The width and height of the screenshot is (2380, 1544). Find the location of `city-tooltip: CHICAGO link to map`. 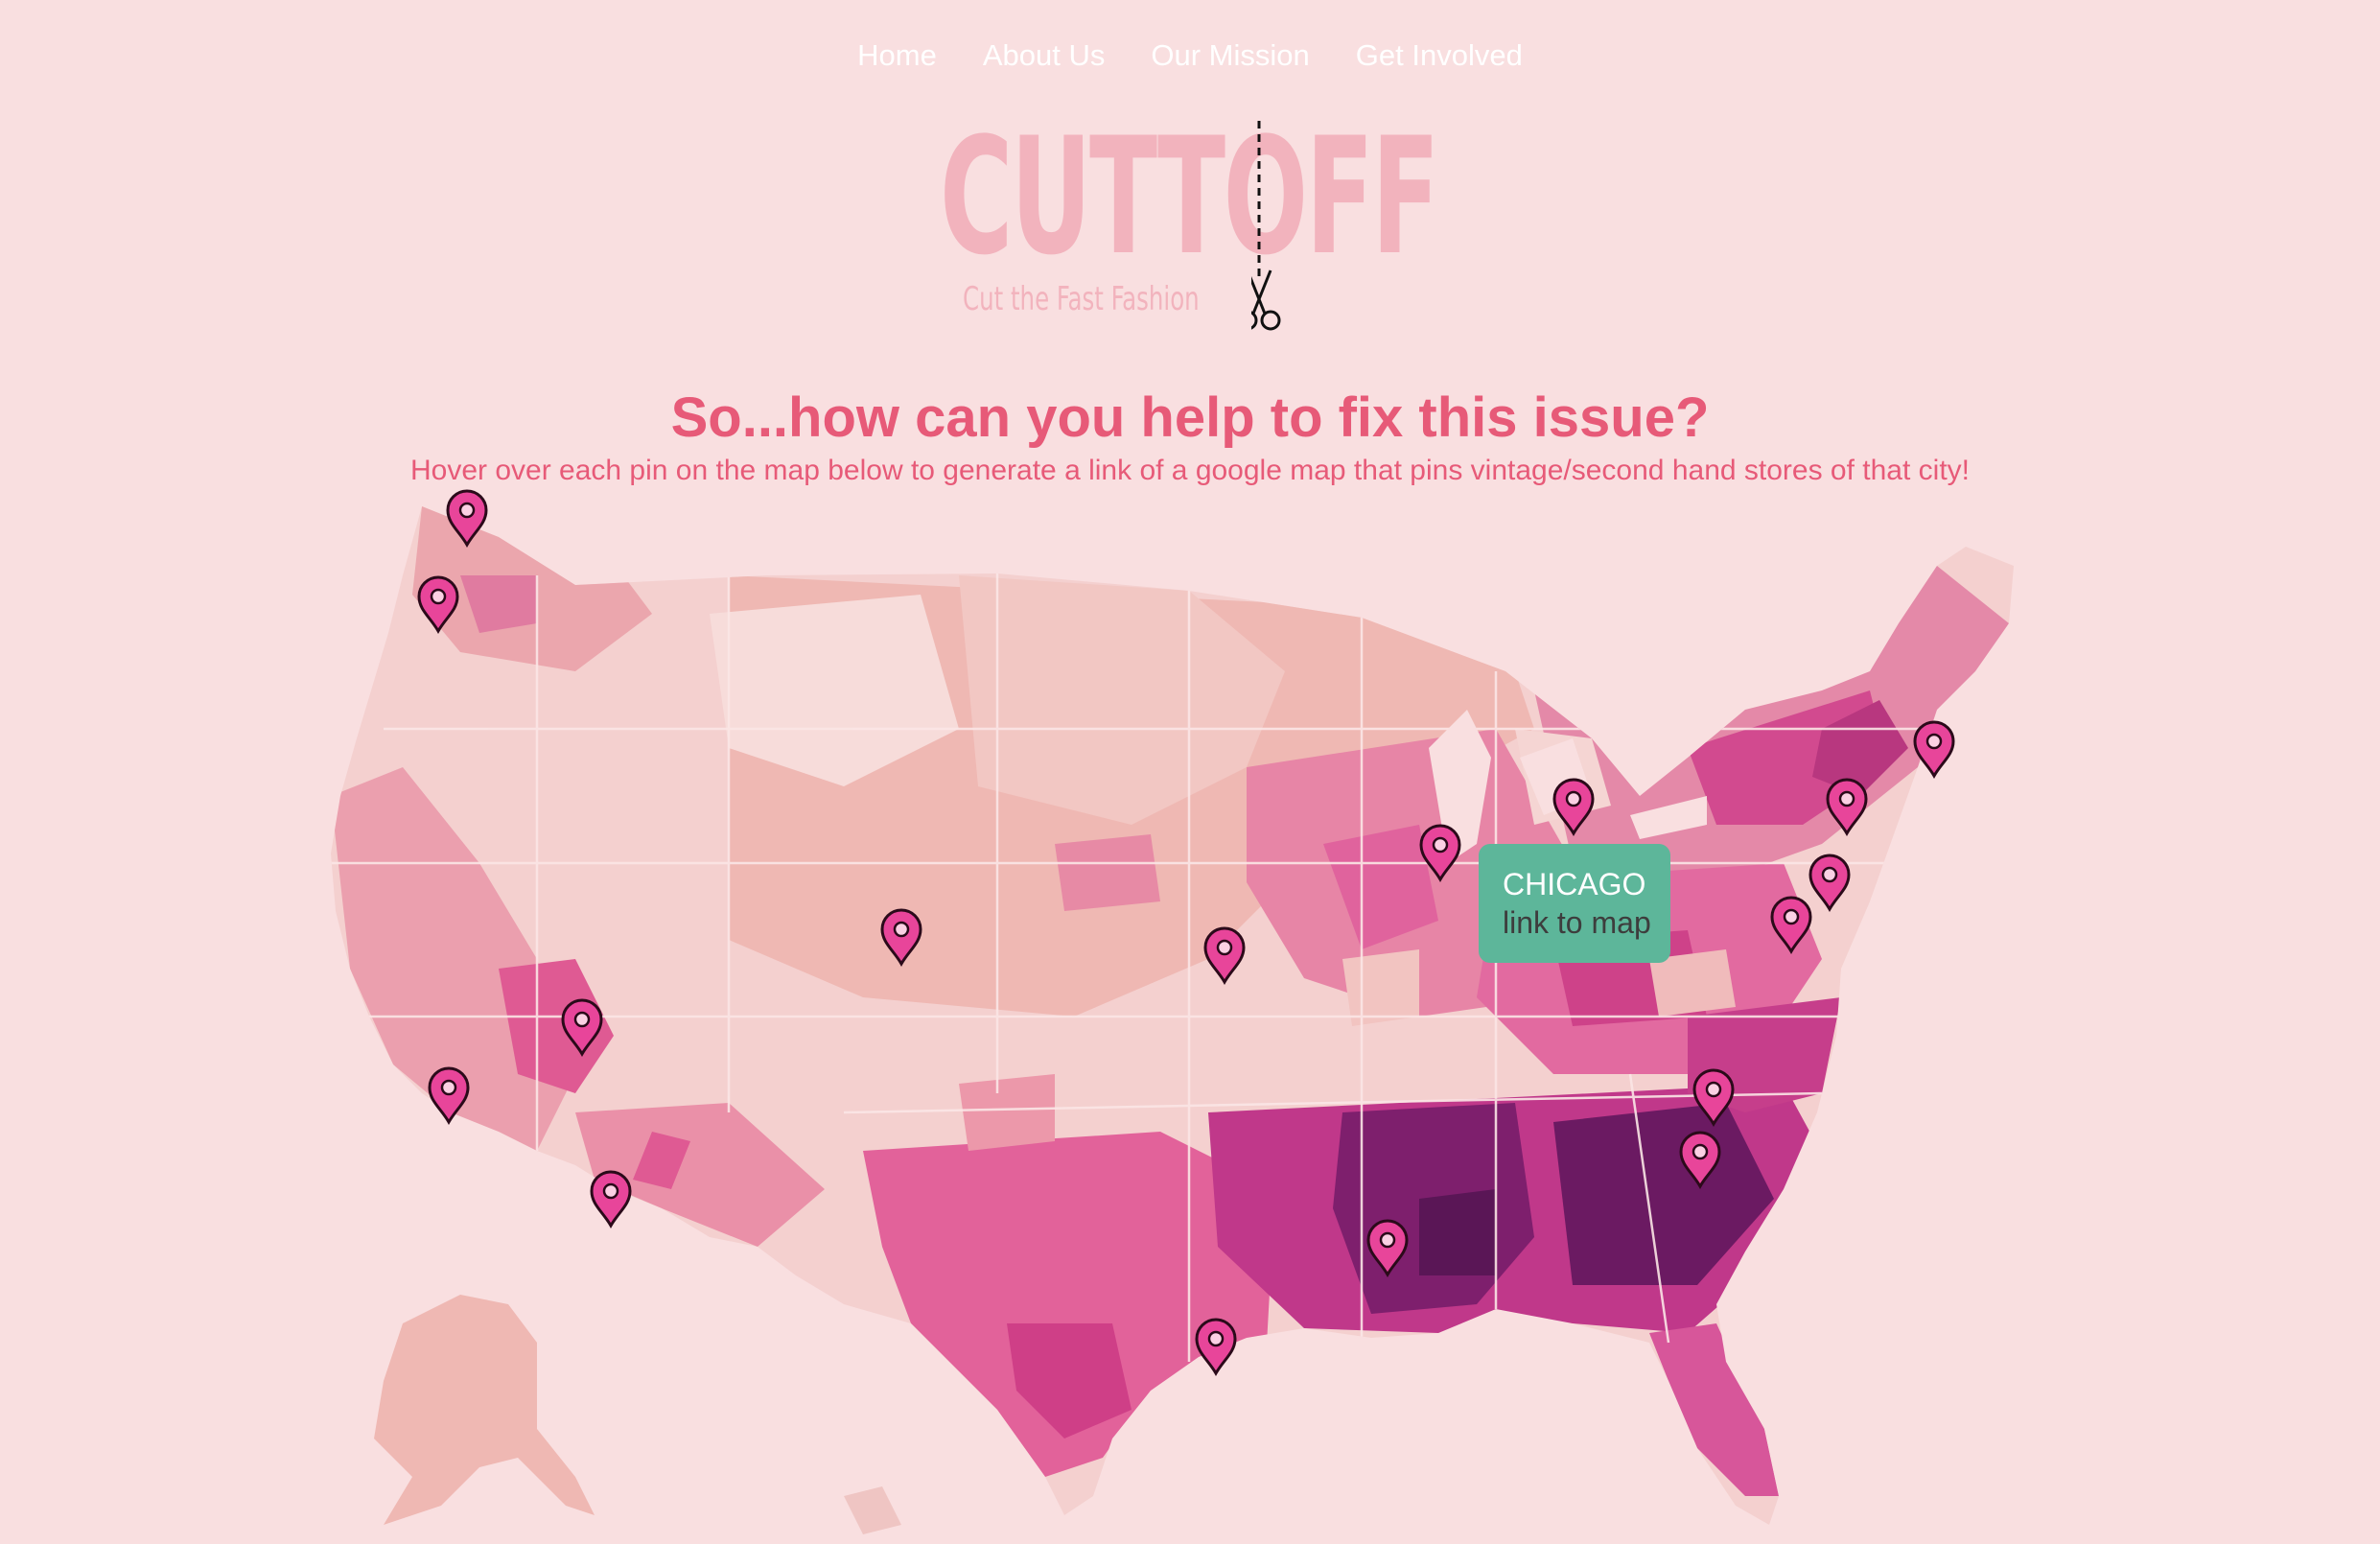

city-tooltip: CHICAGO link to map is located at coordinates (1574, 903).